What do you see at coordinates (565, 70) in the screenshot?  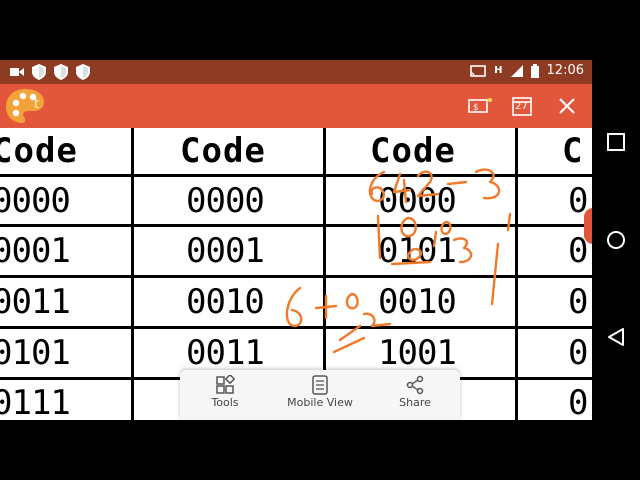 I see `status-time: 12:06` at bounding box center [565, 70].